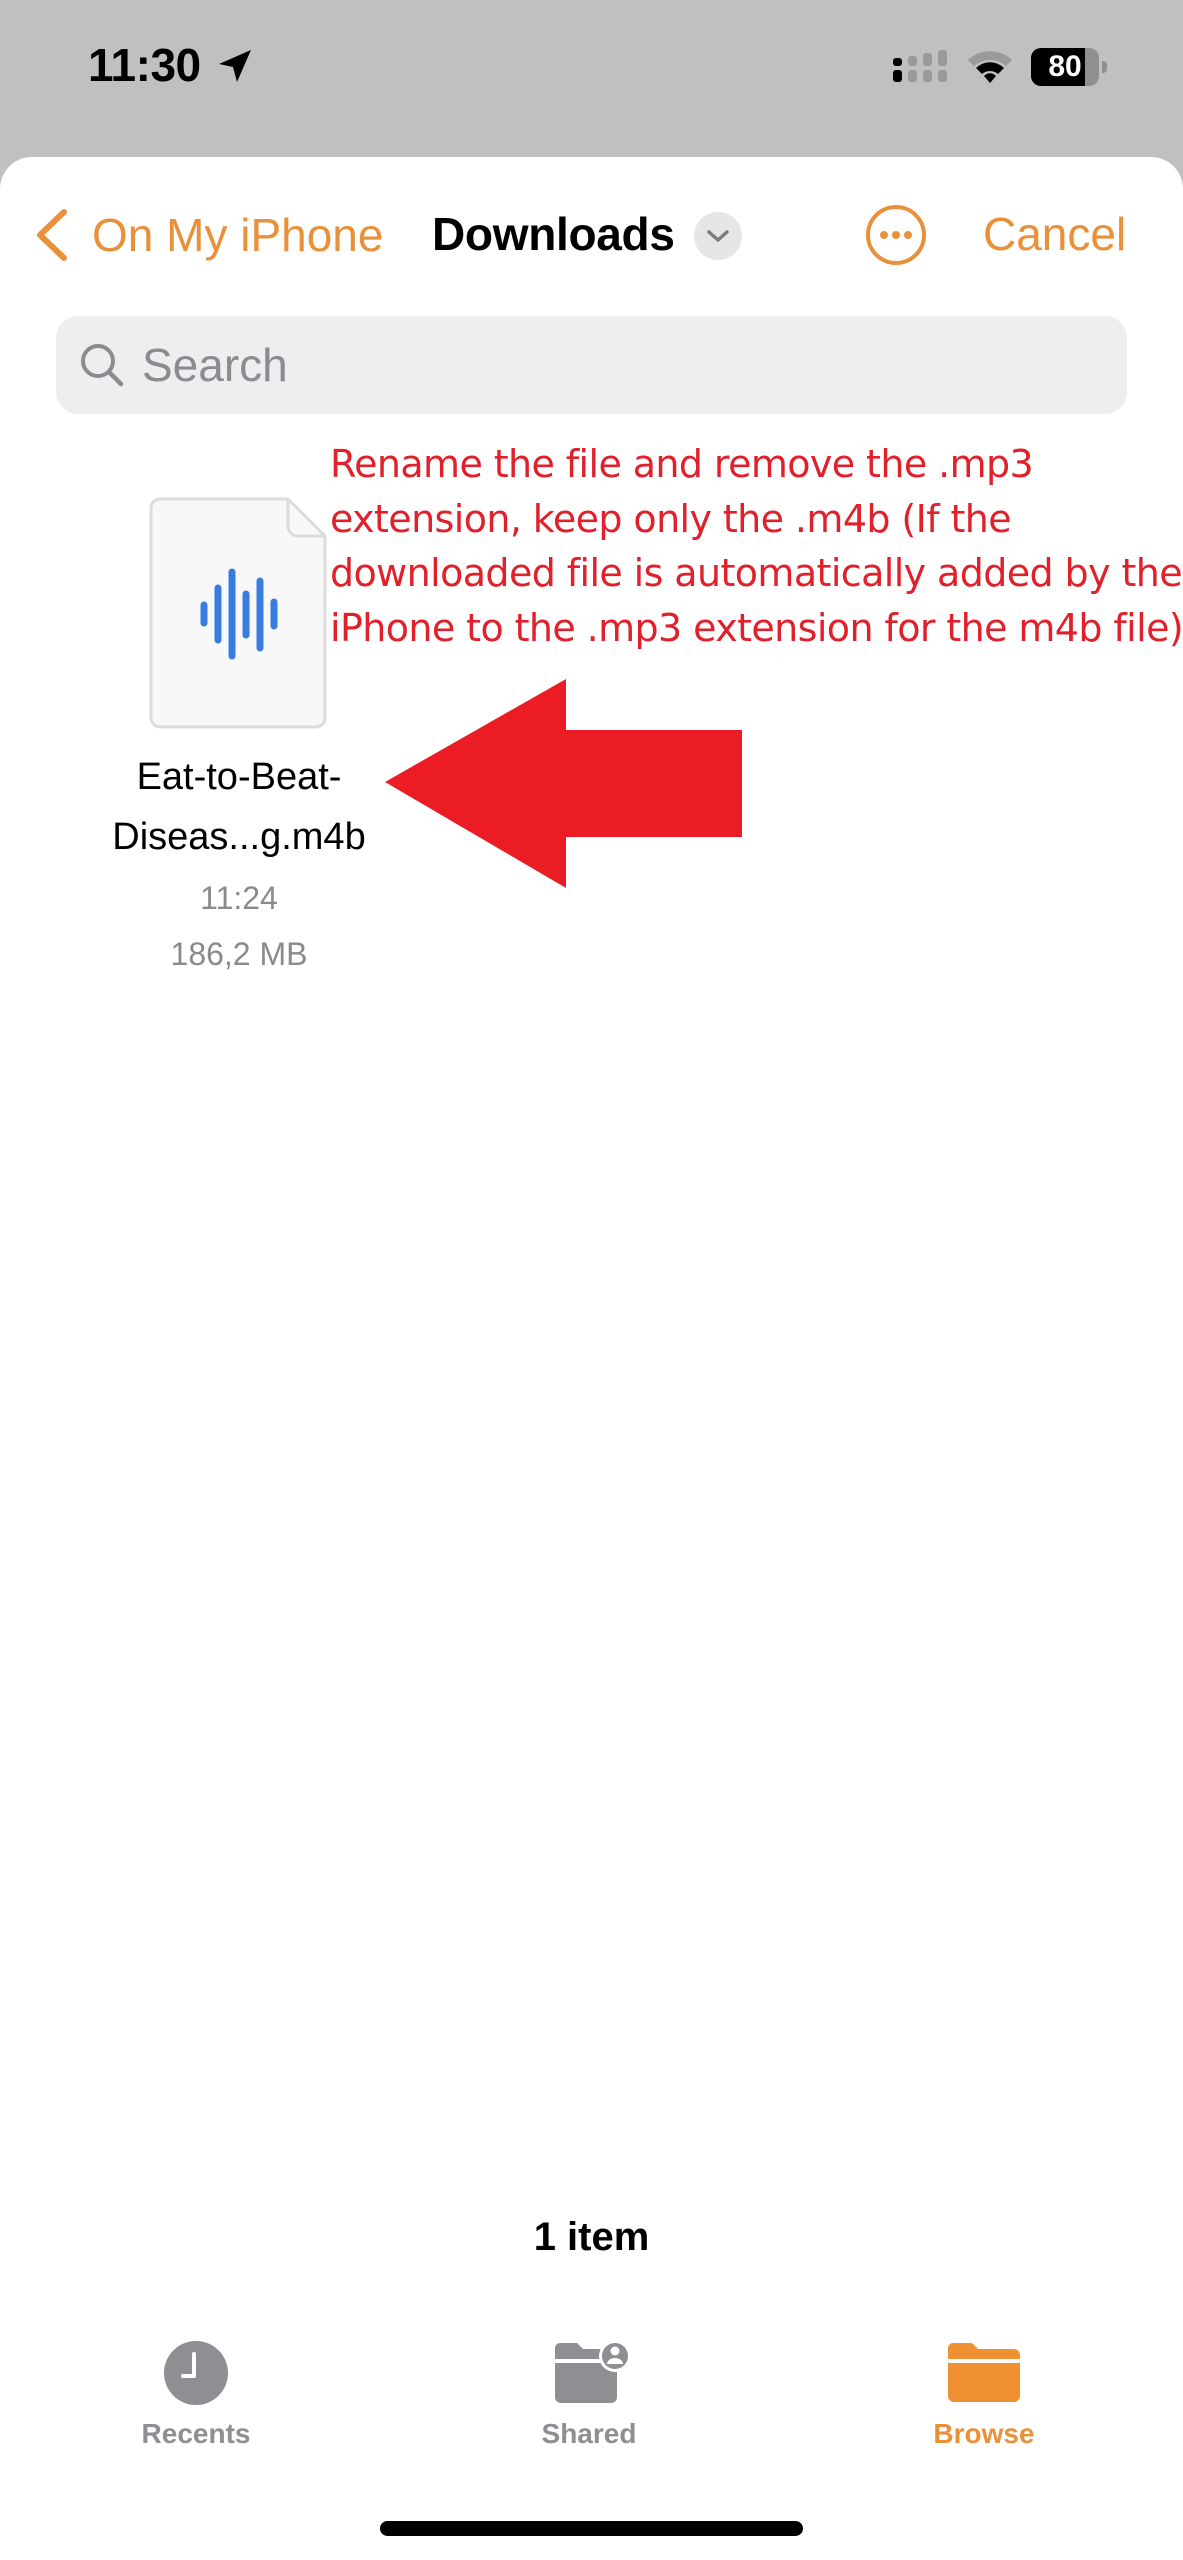 The width and height of the screenshot is (1183, 2560). I want to click on tab-browse: Browse, so click(984, 2405).